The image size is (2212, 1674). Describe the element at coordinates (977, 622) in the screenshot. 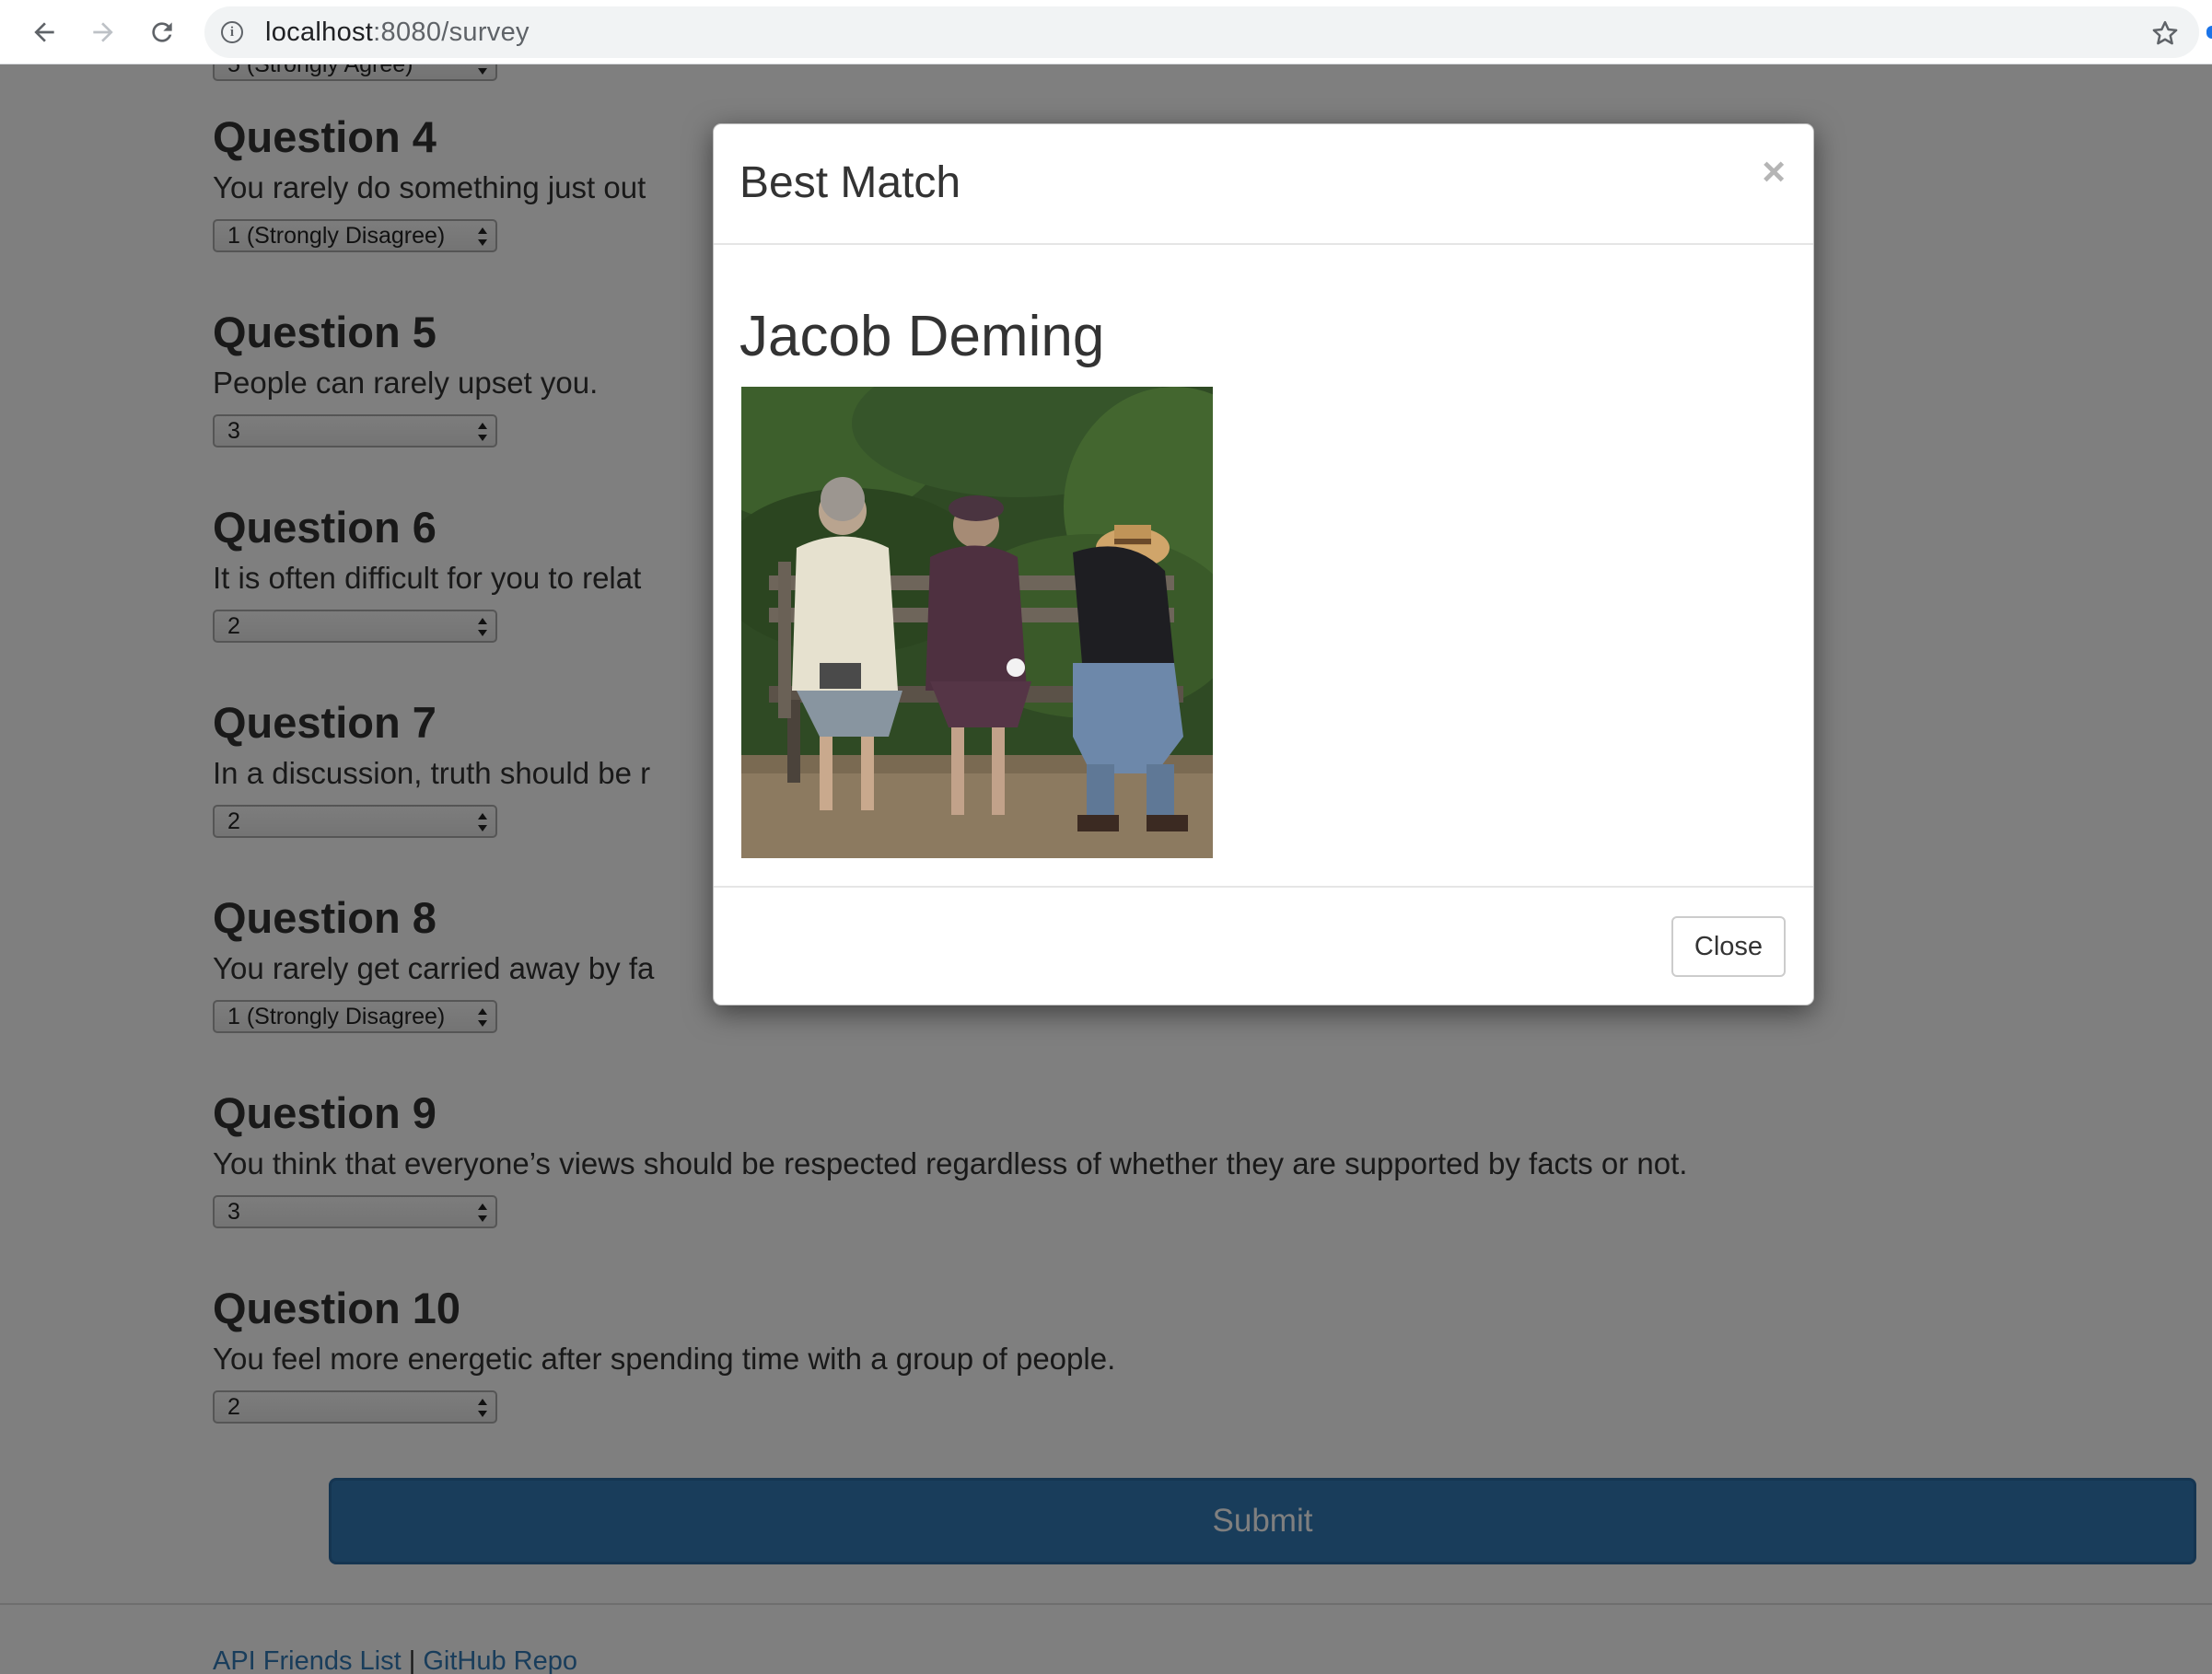

I see `match-photo` at that location.